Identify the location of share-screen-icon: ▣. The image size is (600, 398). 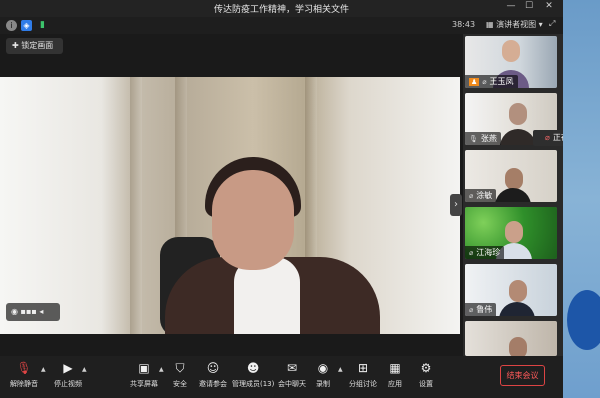
(144, 368).